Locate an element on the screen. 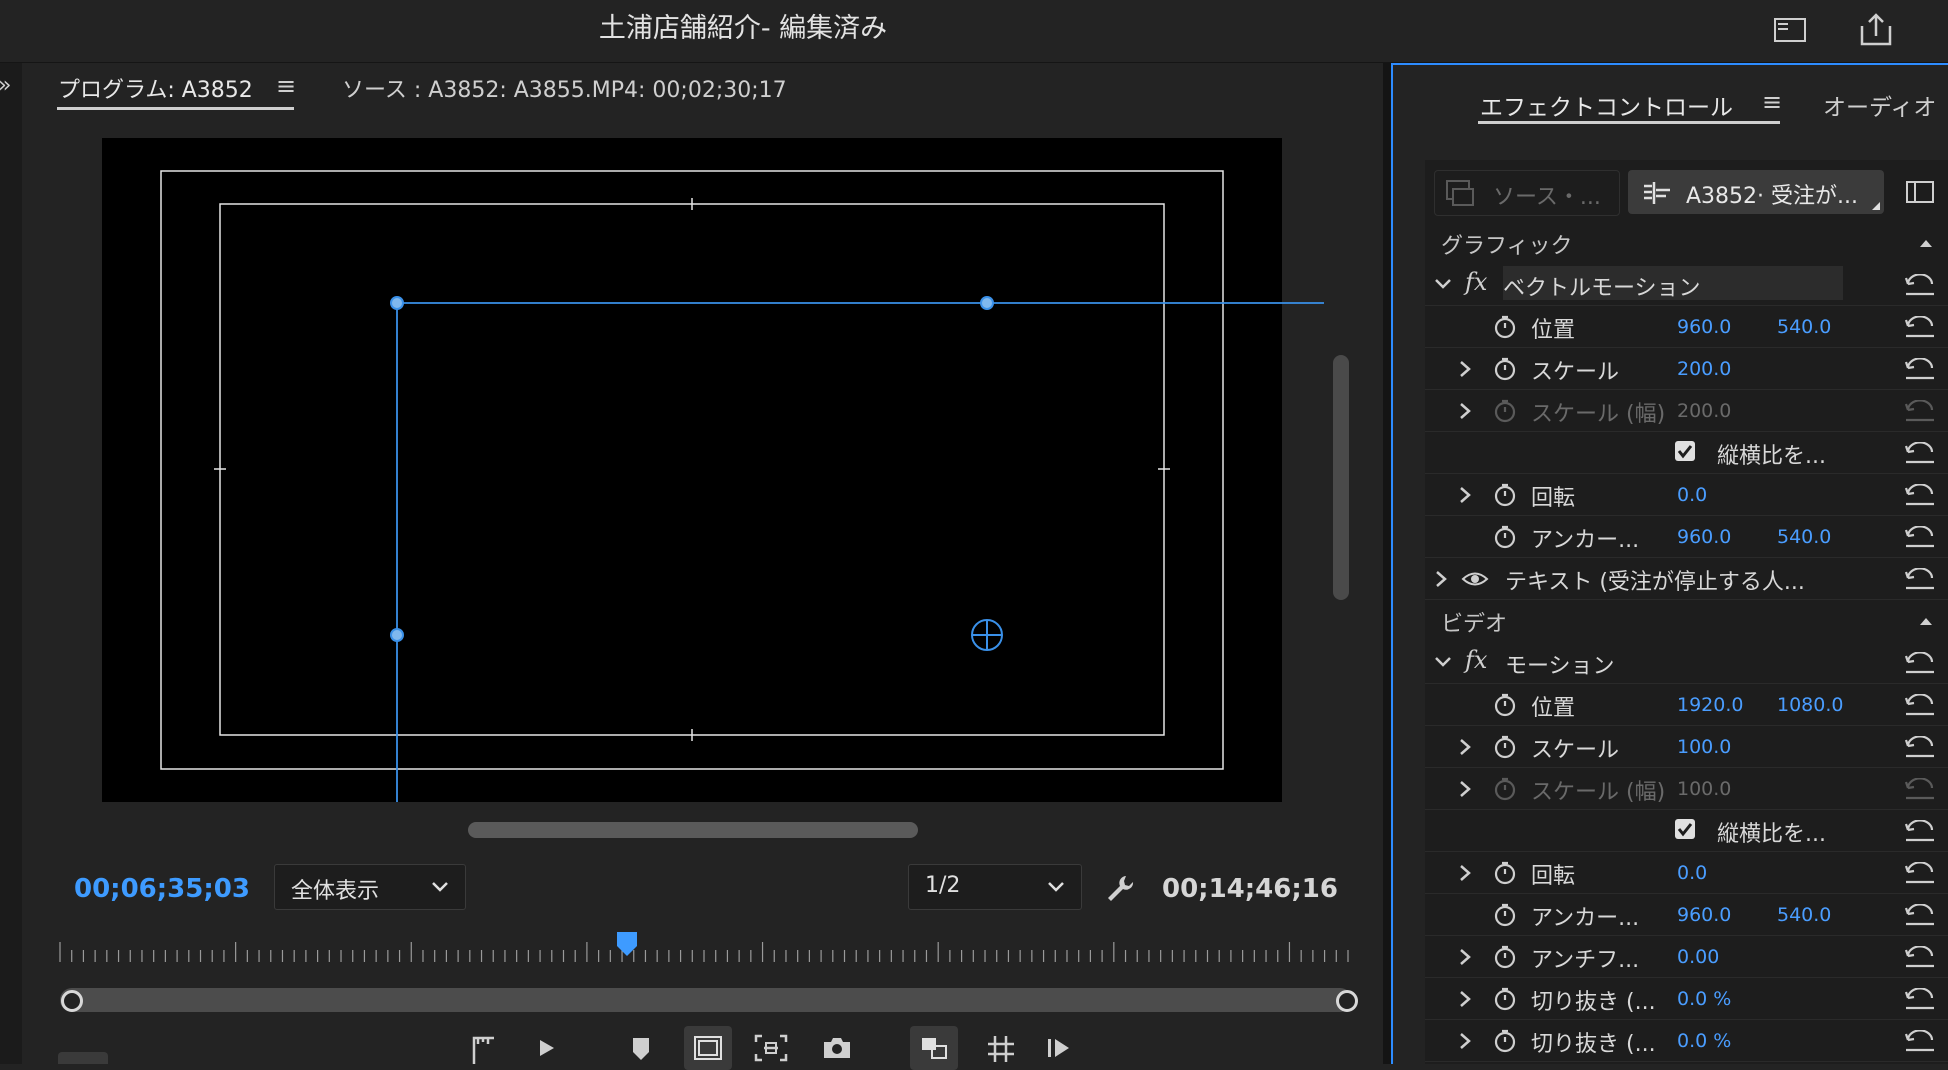  play-icon is located at coordinates (546, 1048).